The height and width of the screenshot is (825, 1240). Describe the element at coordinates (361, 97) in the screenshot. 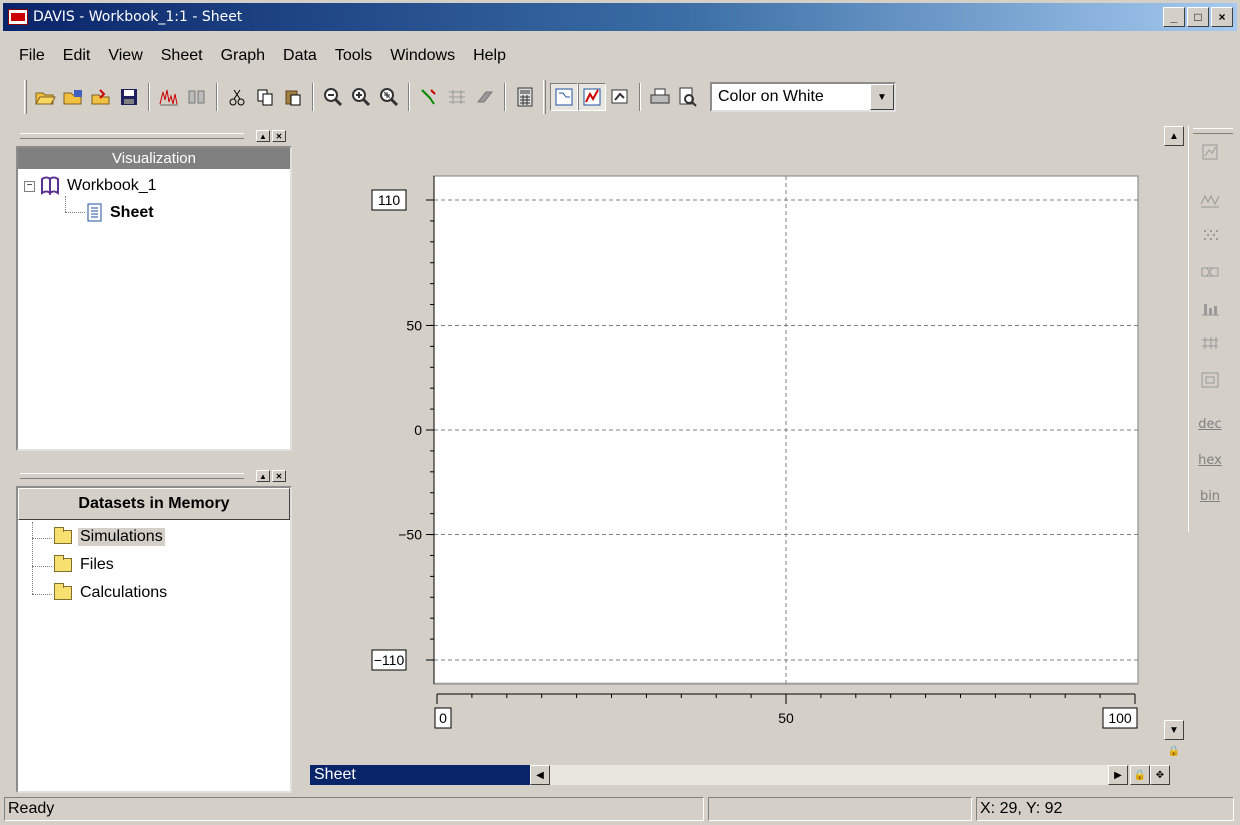

I see `zoom-in-icon` at that location.